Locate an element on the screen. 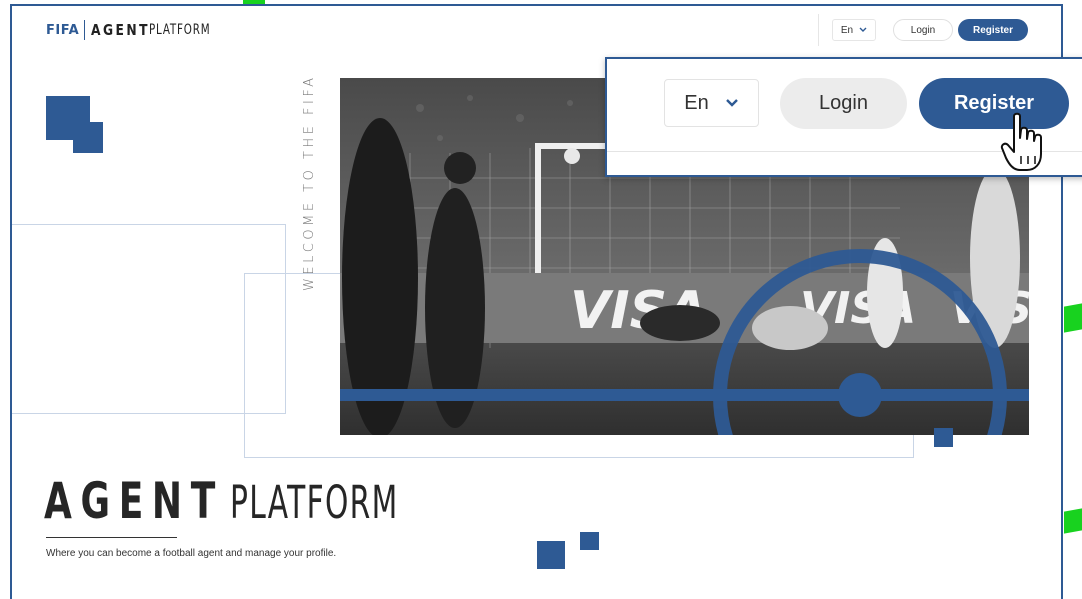 The image size is (1082, 599). page-title-platform: PLATFORM is located at coordinates (314, 502).